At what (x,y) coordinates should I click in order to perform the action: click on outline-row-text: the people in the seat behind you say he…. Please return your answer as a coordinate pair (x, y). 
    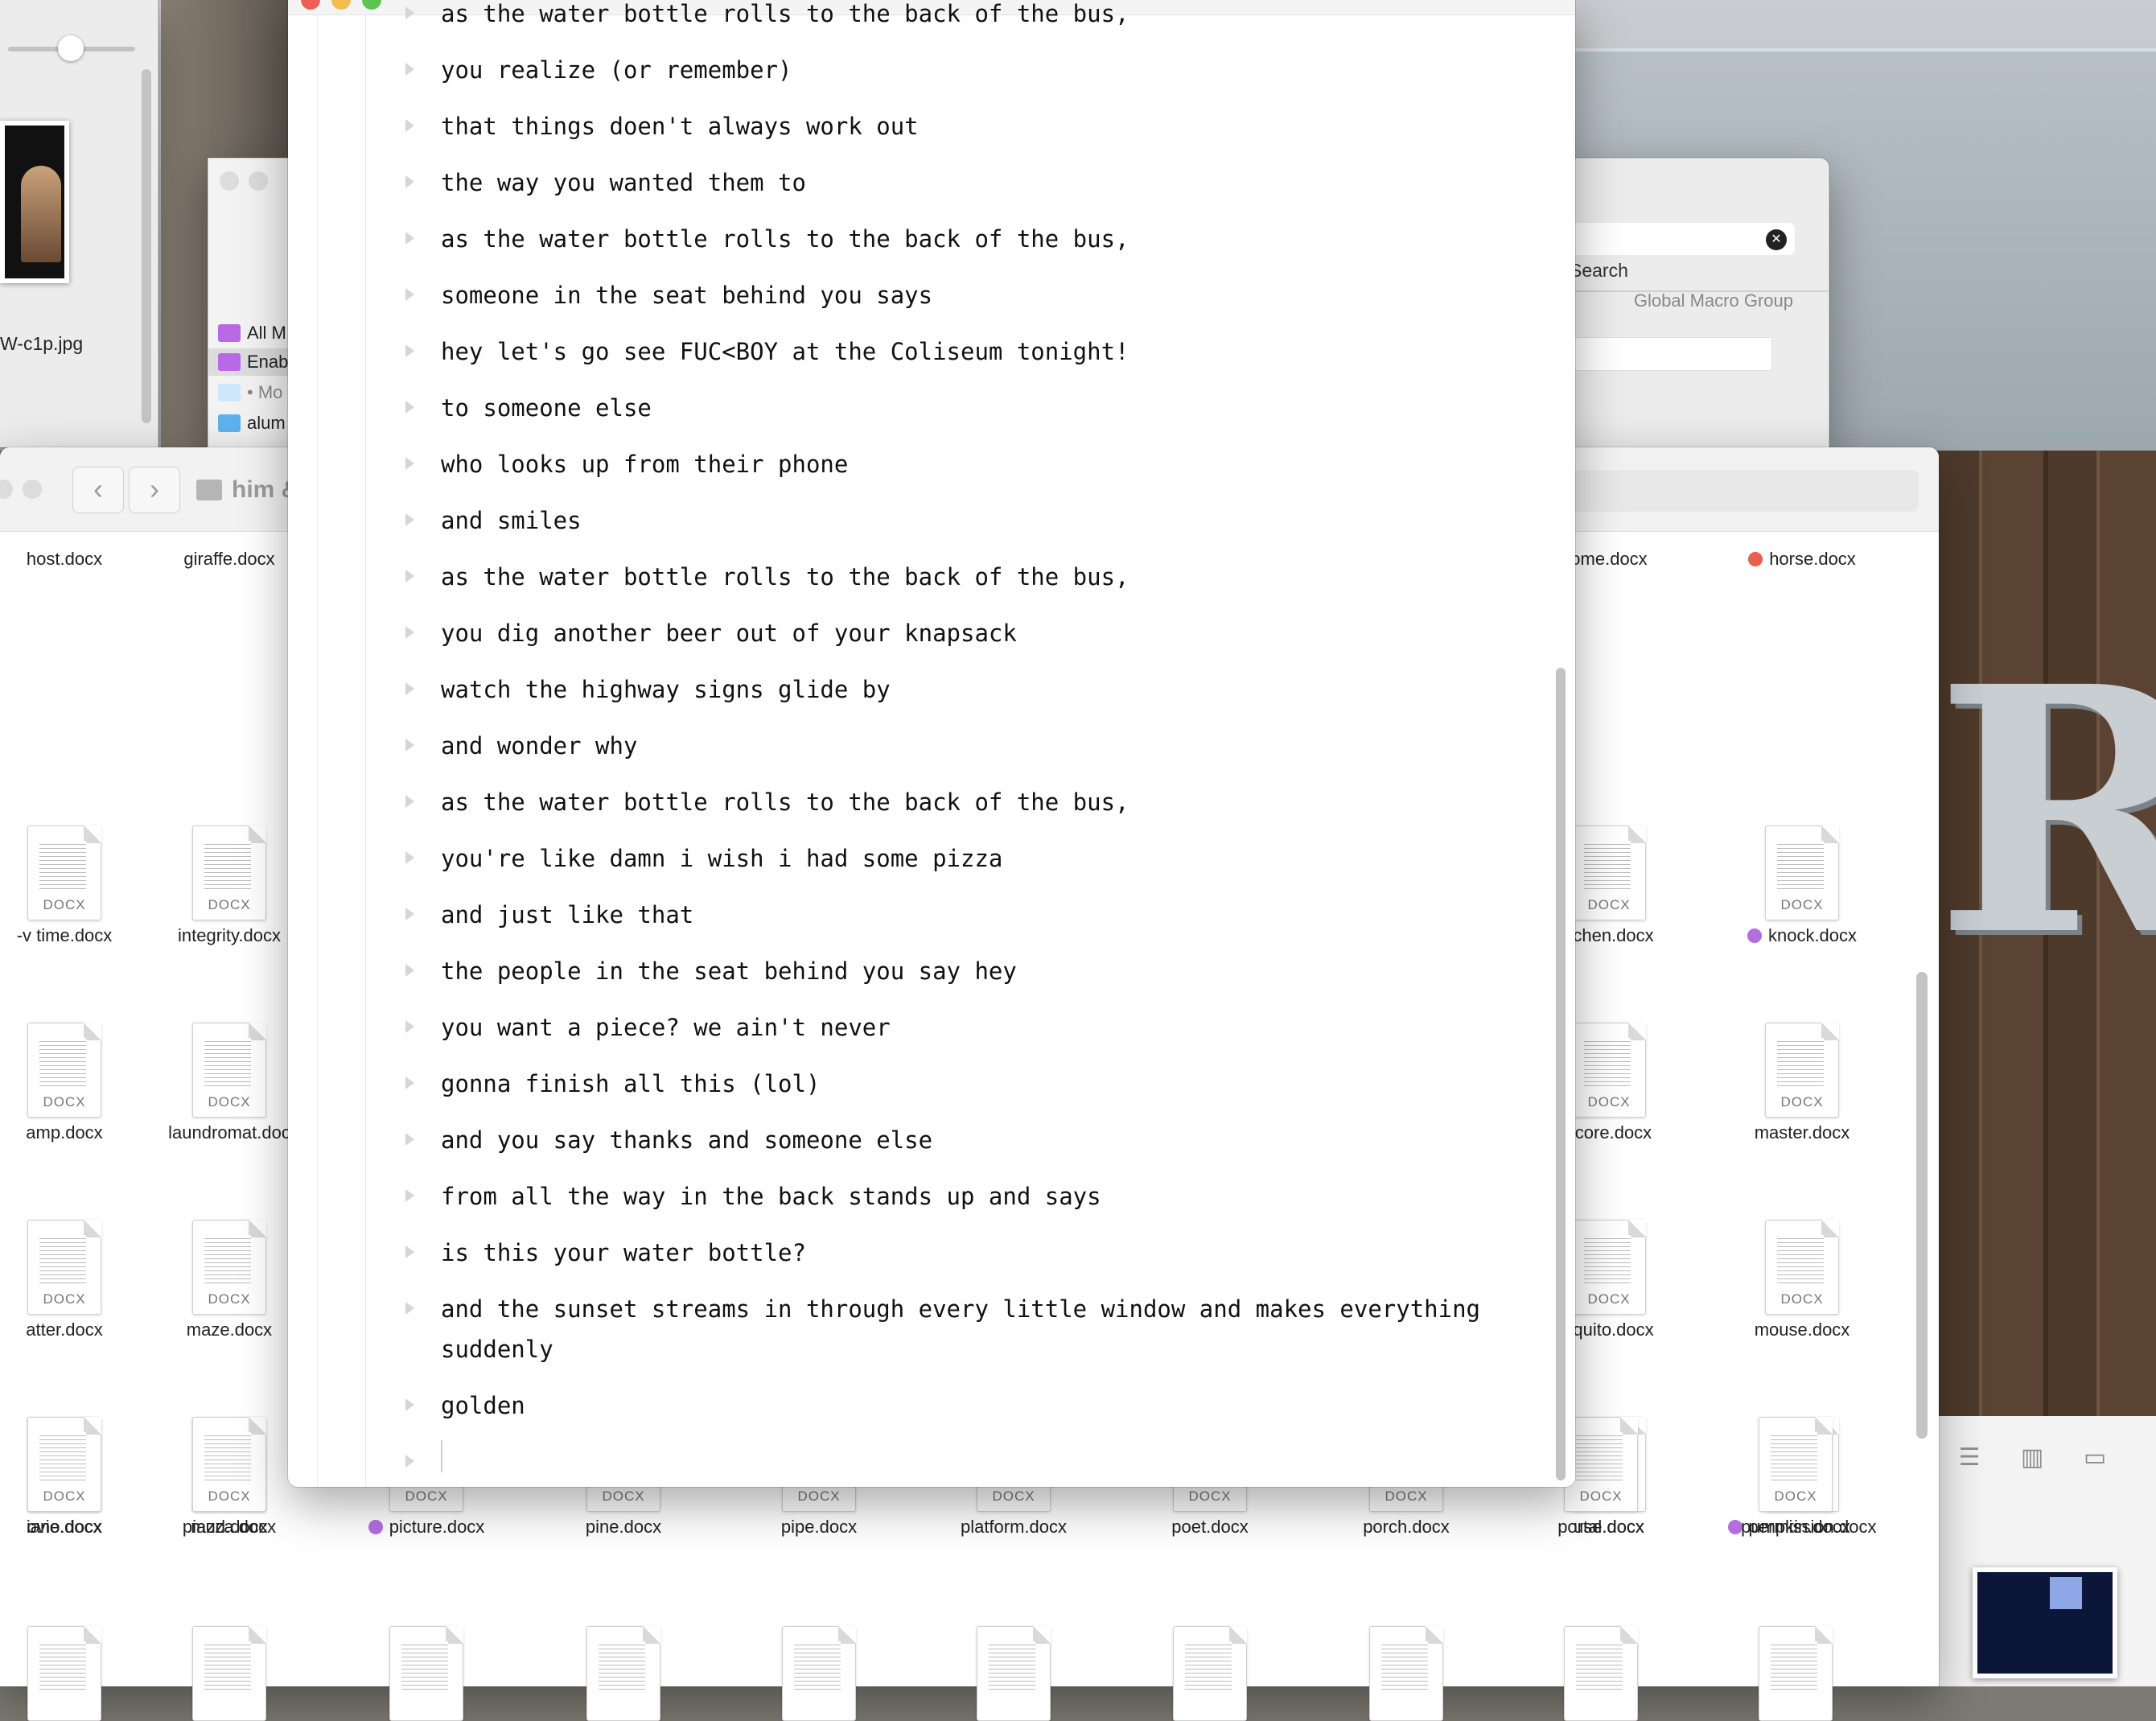
    Looking at the image, I should click on (972, 971).